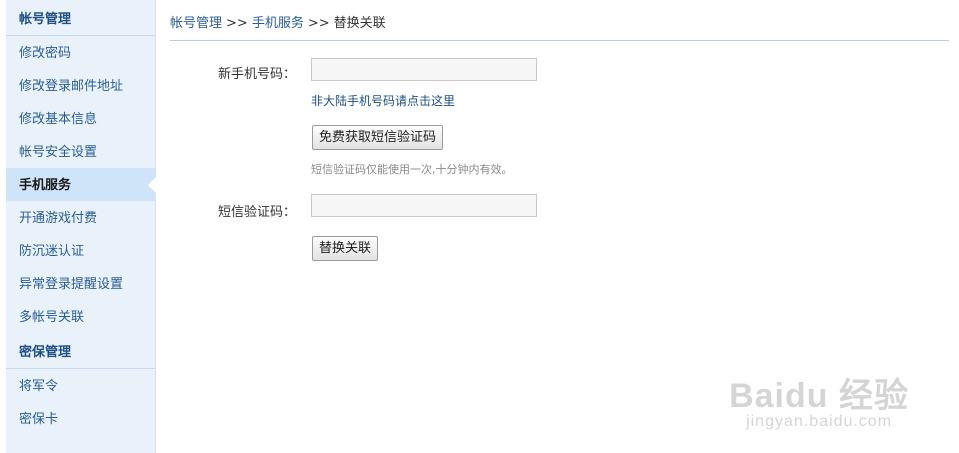 The image size is (959, 453). I want to click on sidebar-item-token: 将军令, so click(80, 385).